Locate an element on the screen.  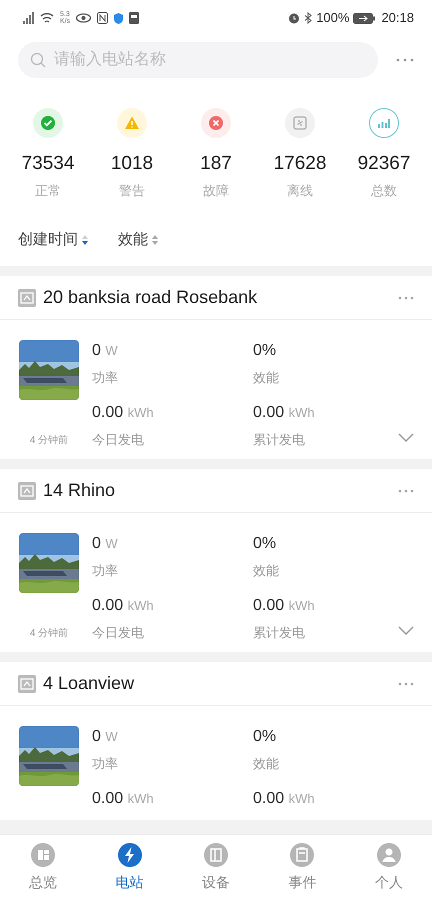
check-icon is located at coordinates (48, 123).